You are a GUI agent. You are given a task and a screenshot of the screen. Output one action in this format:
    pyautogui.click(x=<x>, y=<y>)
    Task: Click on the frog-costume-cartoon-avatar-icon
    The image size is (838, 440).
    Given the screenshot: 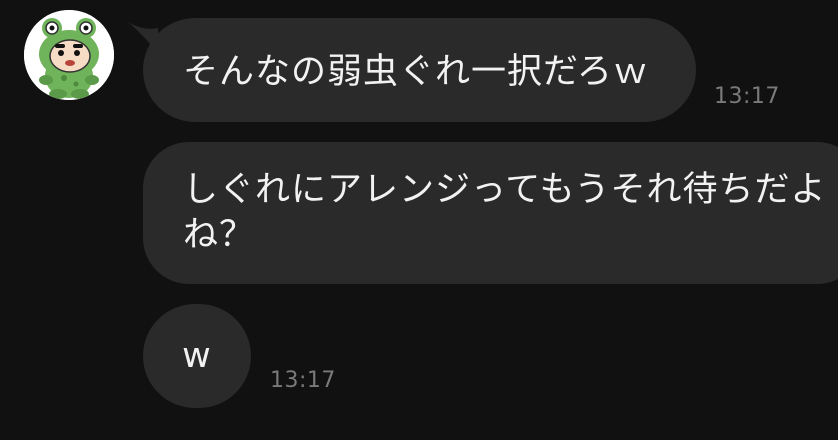 What is the action you would take?
    pyautogui.click(x=69, y=55)
    